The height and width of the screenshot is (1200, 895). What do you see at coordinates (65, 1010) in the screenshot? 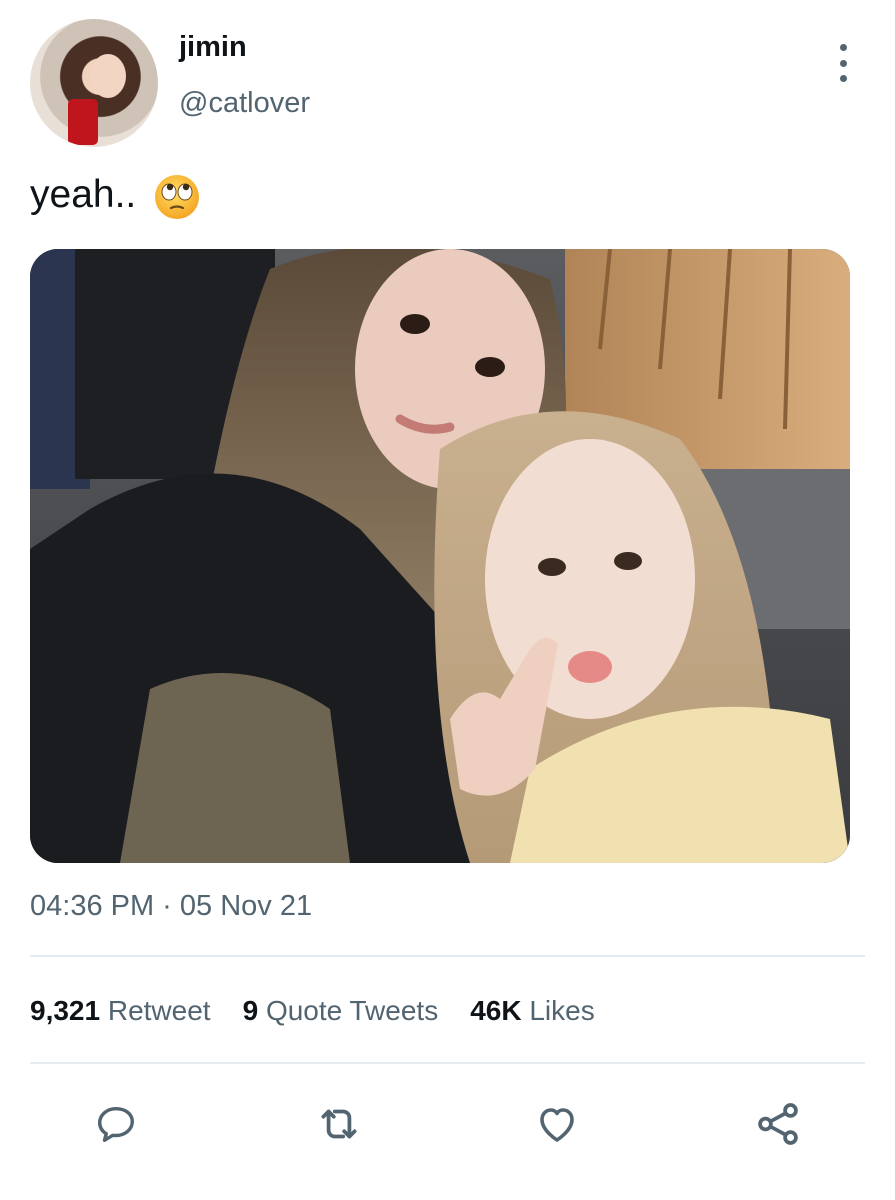
I see `retweet-count: 9,321` at bounding box center [65, 1010].